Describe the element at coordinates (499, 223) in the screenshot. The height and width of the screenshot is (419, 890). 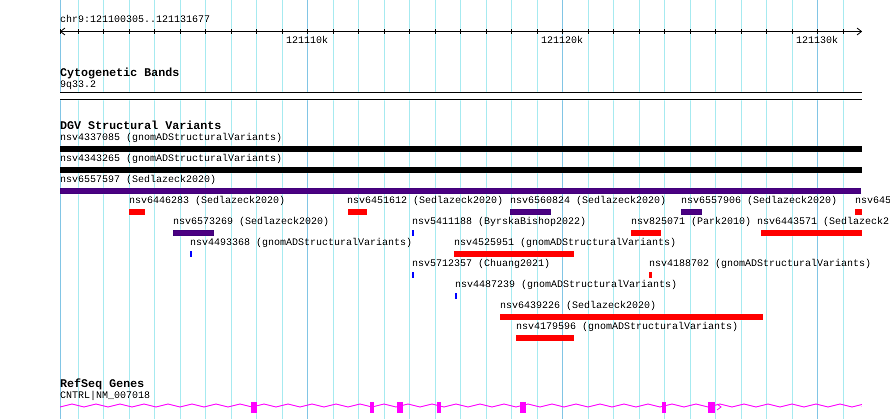
I see `variant-label: nsv5411188 (ByrskaBishop2022)` at that location.